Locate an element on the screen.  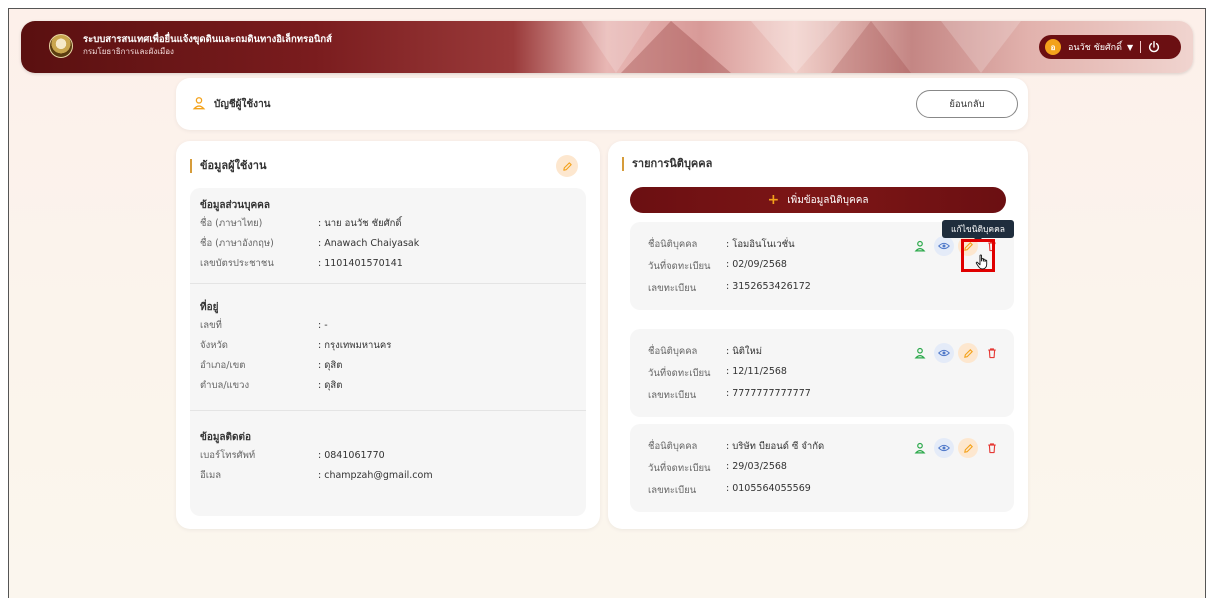
reg-date: : 02/09/2568 is located at coordinates (756, 264).